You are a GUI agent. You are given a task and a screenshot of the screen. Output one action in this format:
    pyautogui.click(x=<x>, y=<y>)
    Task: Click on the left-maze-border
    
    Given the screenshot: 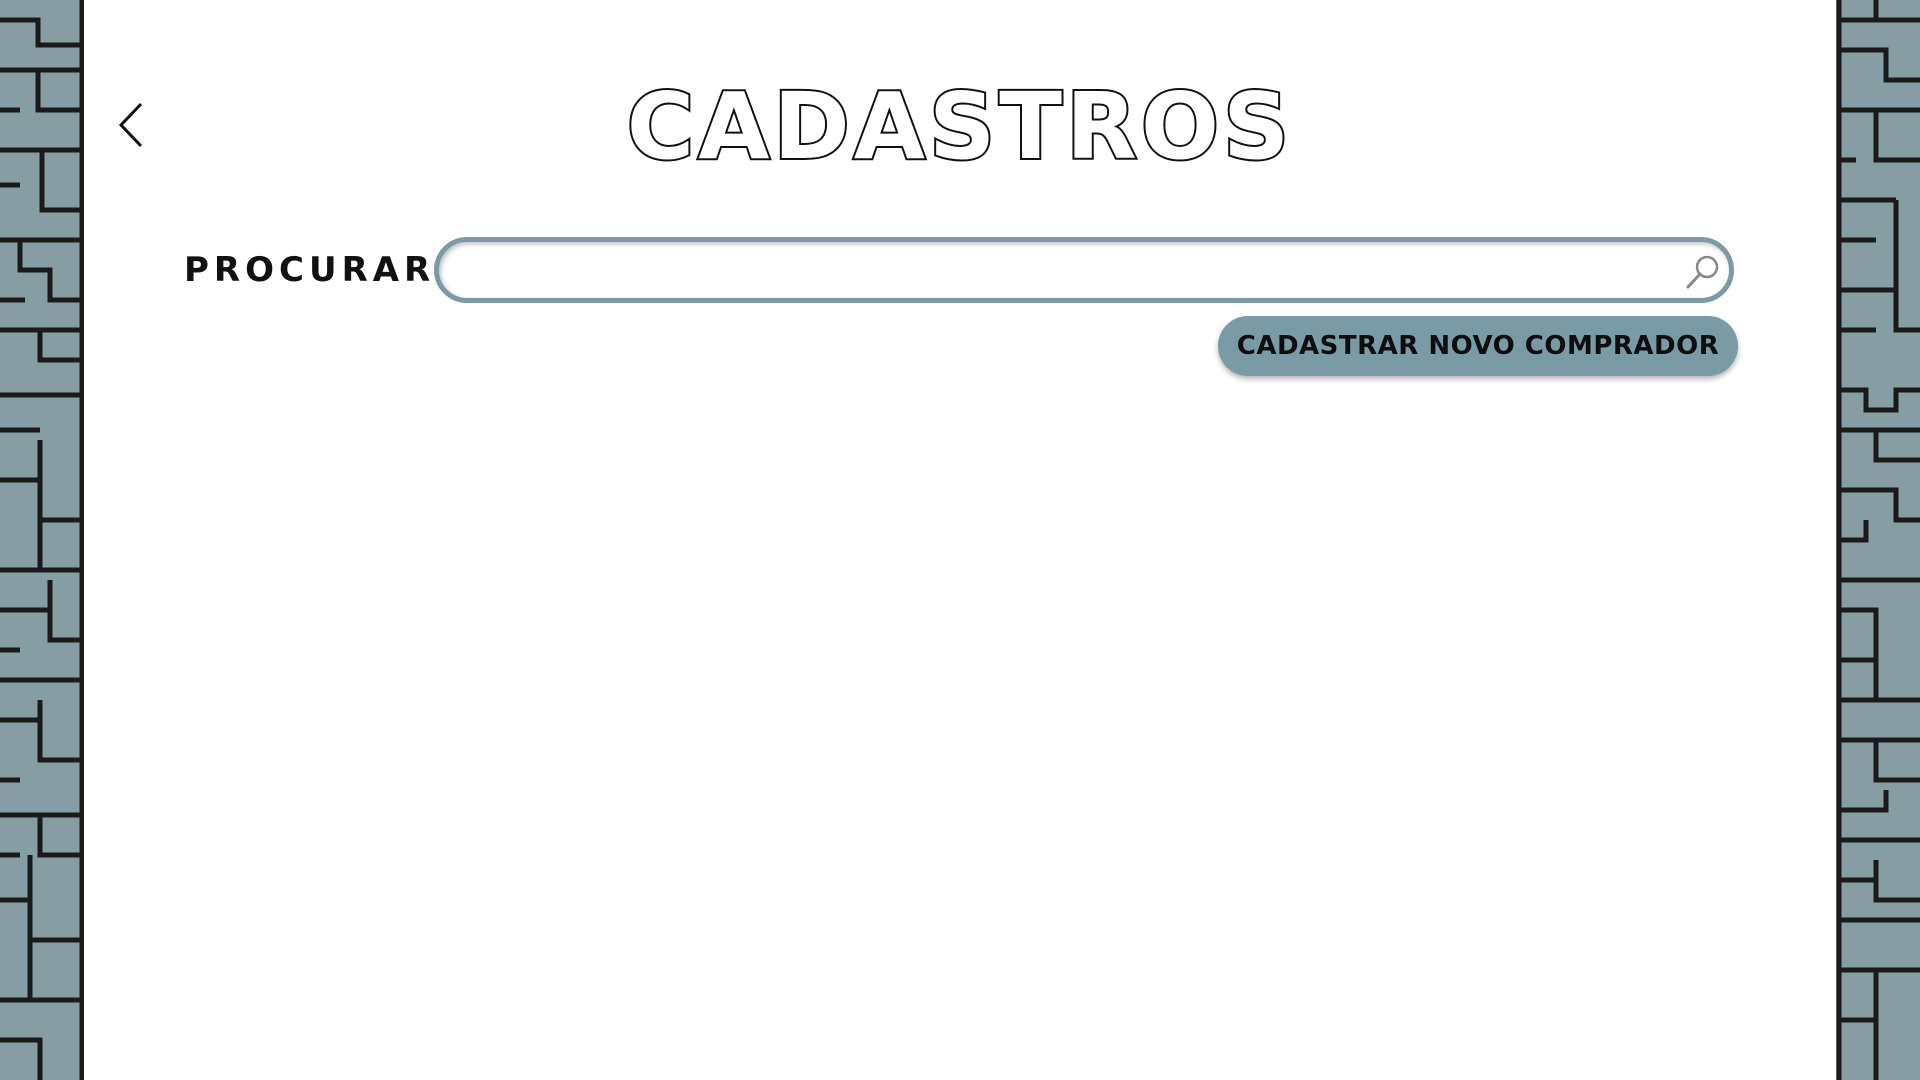 What is the action you would take?
    pyautogui.click(x=42, y=540)
    